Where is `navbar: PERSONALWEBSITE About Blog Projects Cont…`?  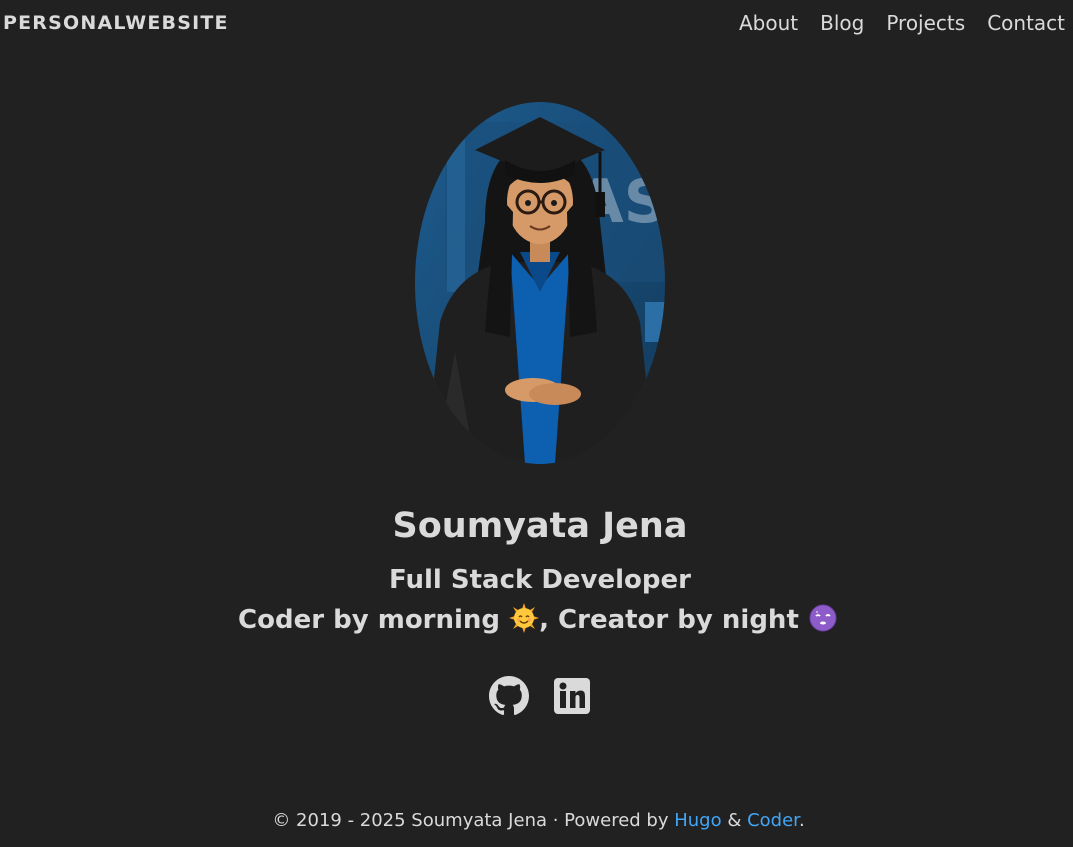
navbar: PERSONALWEBSITE About Blog Projects Cont… is located at coordinates (536, 23).